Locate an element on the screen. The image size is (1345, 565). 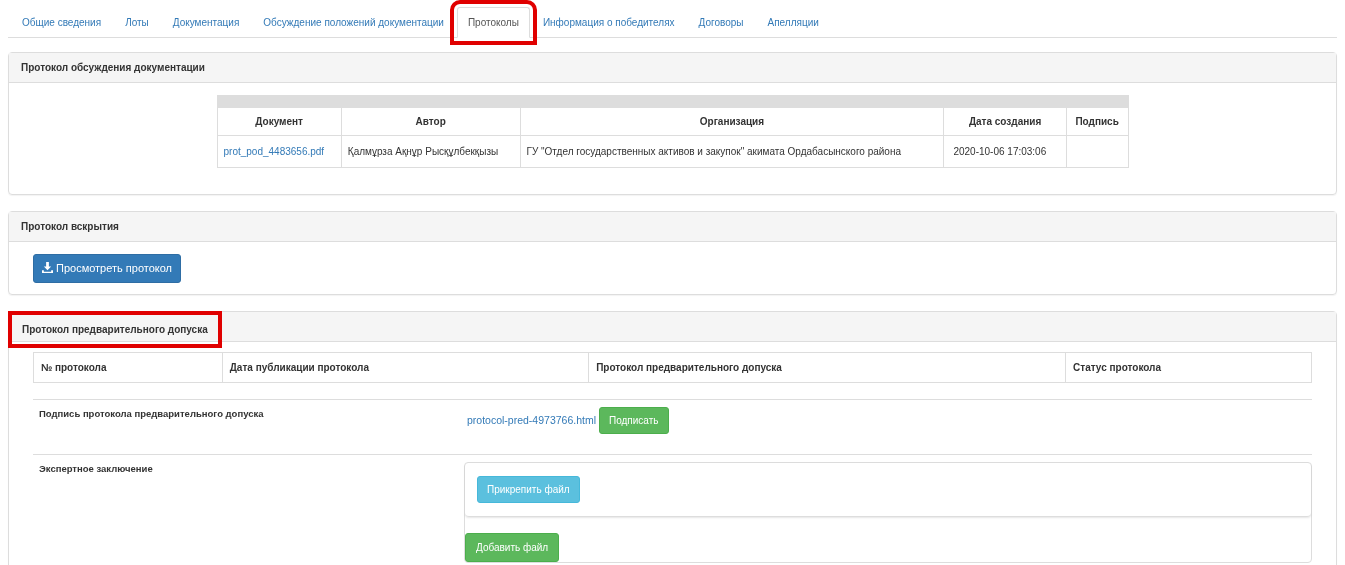
column-header: Подпись is located at coordinates (1097, 121).